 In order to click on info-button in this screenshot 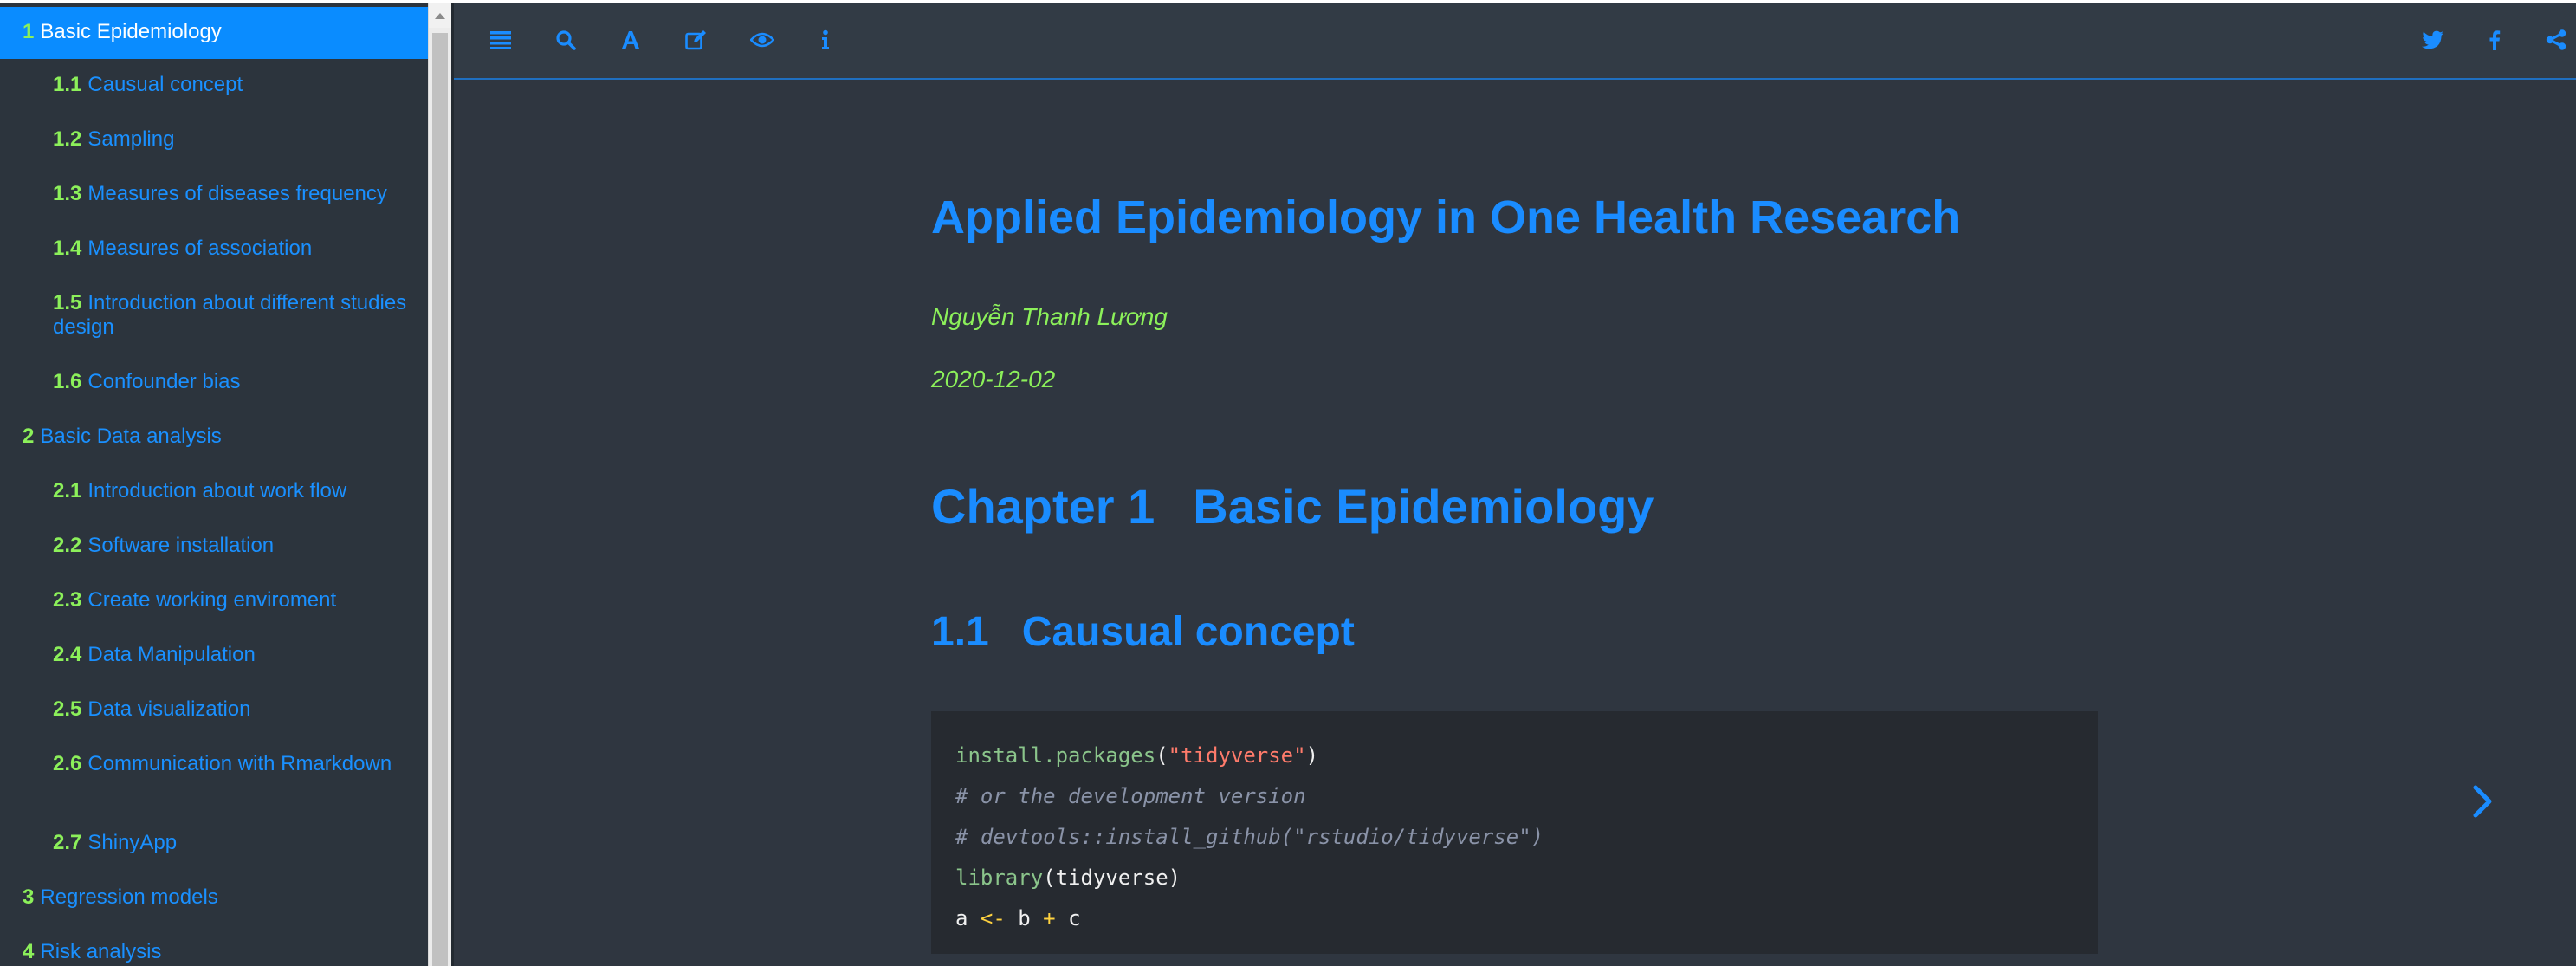, I will do `click(825, 40)`.